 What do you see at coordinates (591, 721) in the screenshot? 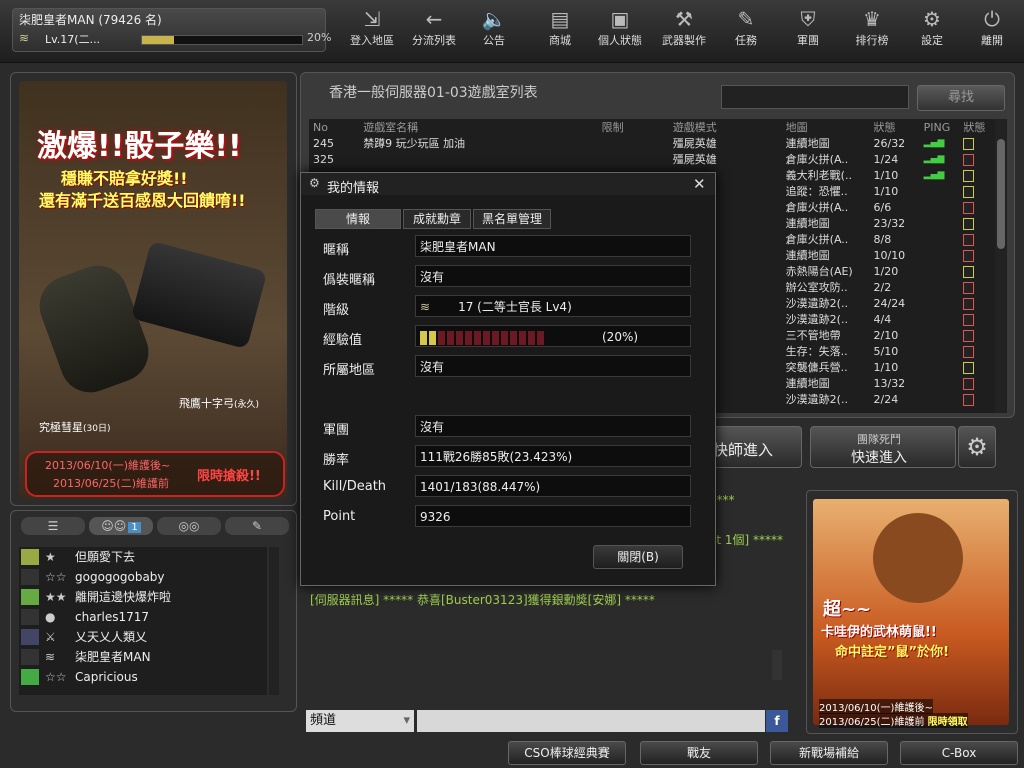
I see `chat-input` at bounding box center [591, 721].